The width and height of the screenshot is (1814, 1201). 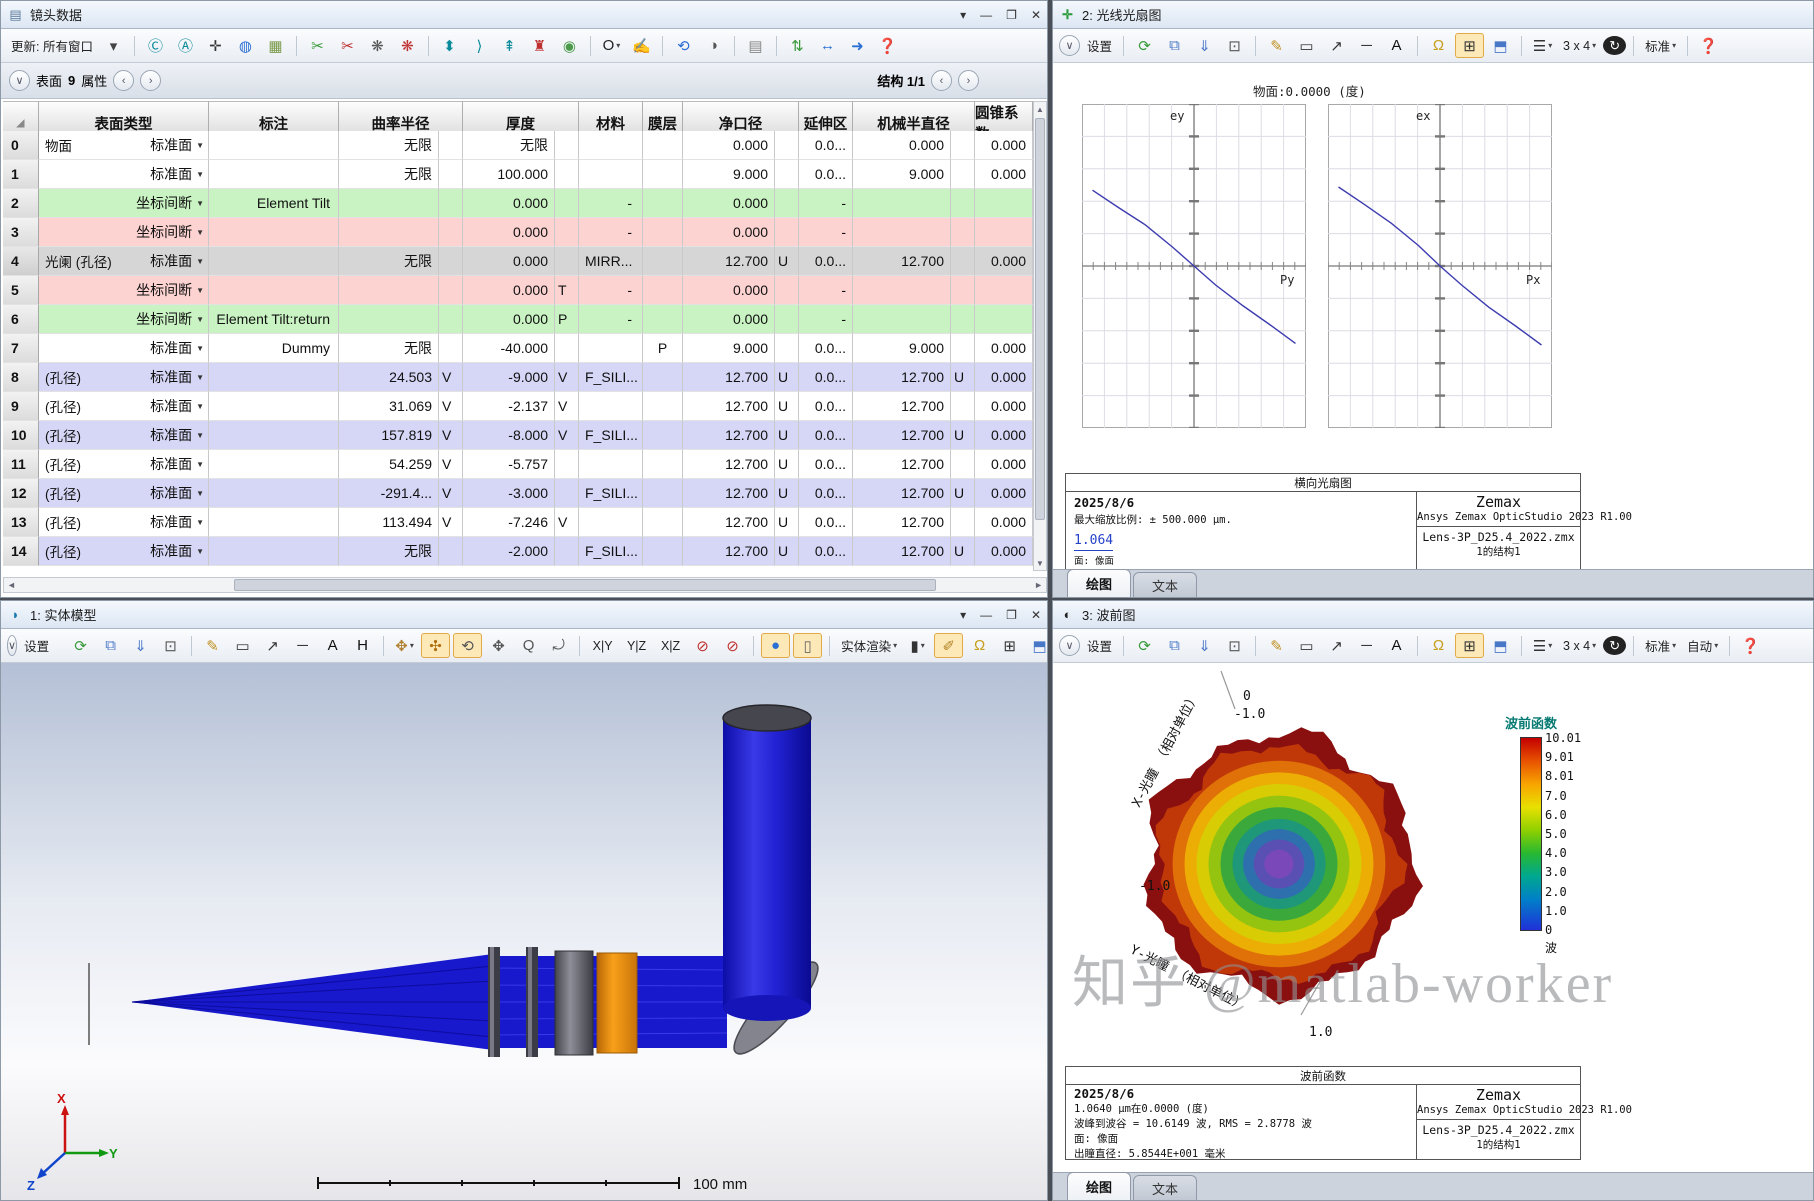 What do you see at coordinates (124, 174) in the screenshot?
I see `surface-type-cell: 标准面 ▼` at bounding box center [124, 174].